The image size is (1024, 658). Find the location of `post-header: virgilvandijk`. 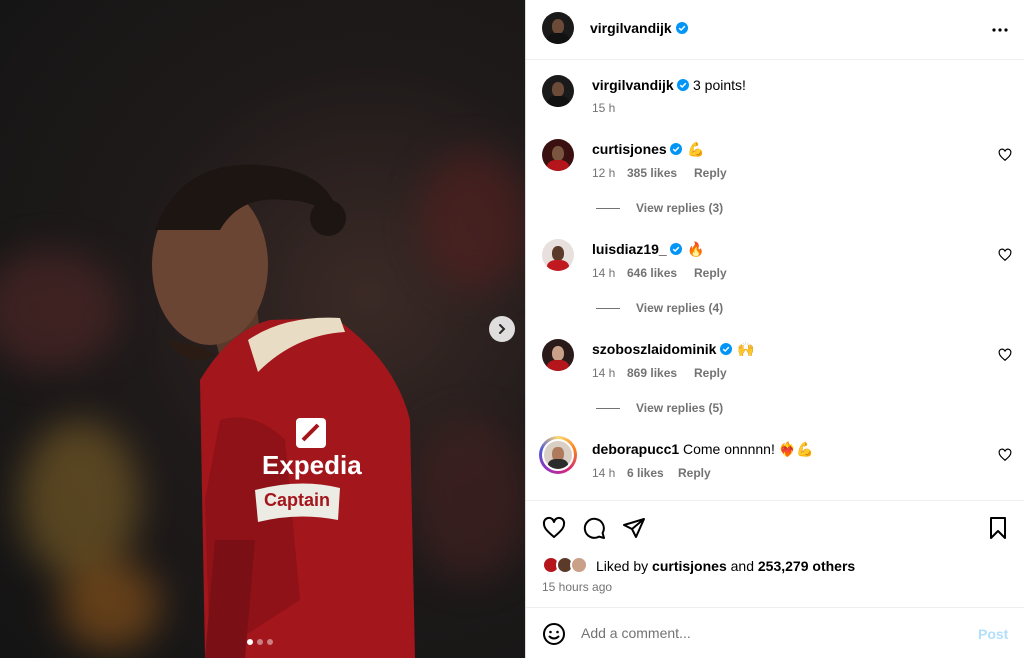

post-header: virgilvandijk is located at coordinates (775, 30).